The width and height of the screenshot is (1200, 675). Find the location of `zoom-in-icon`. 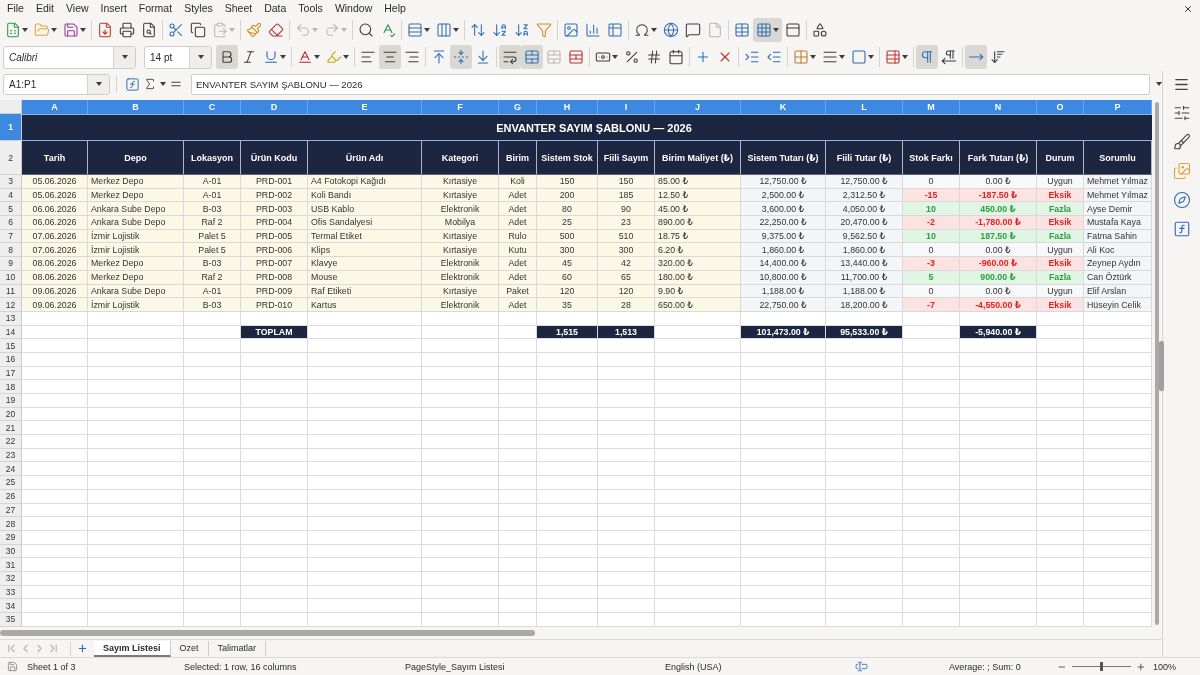

zoom-in-icon is located at coordinates (1141, 666).